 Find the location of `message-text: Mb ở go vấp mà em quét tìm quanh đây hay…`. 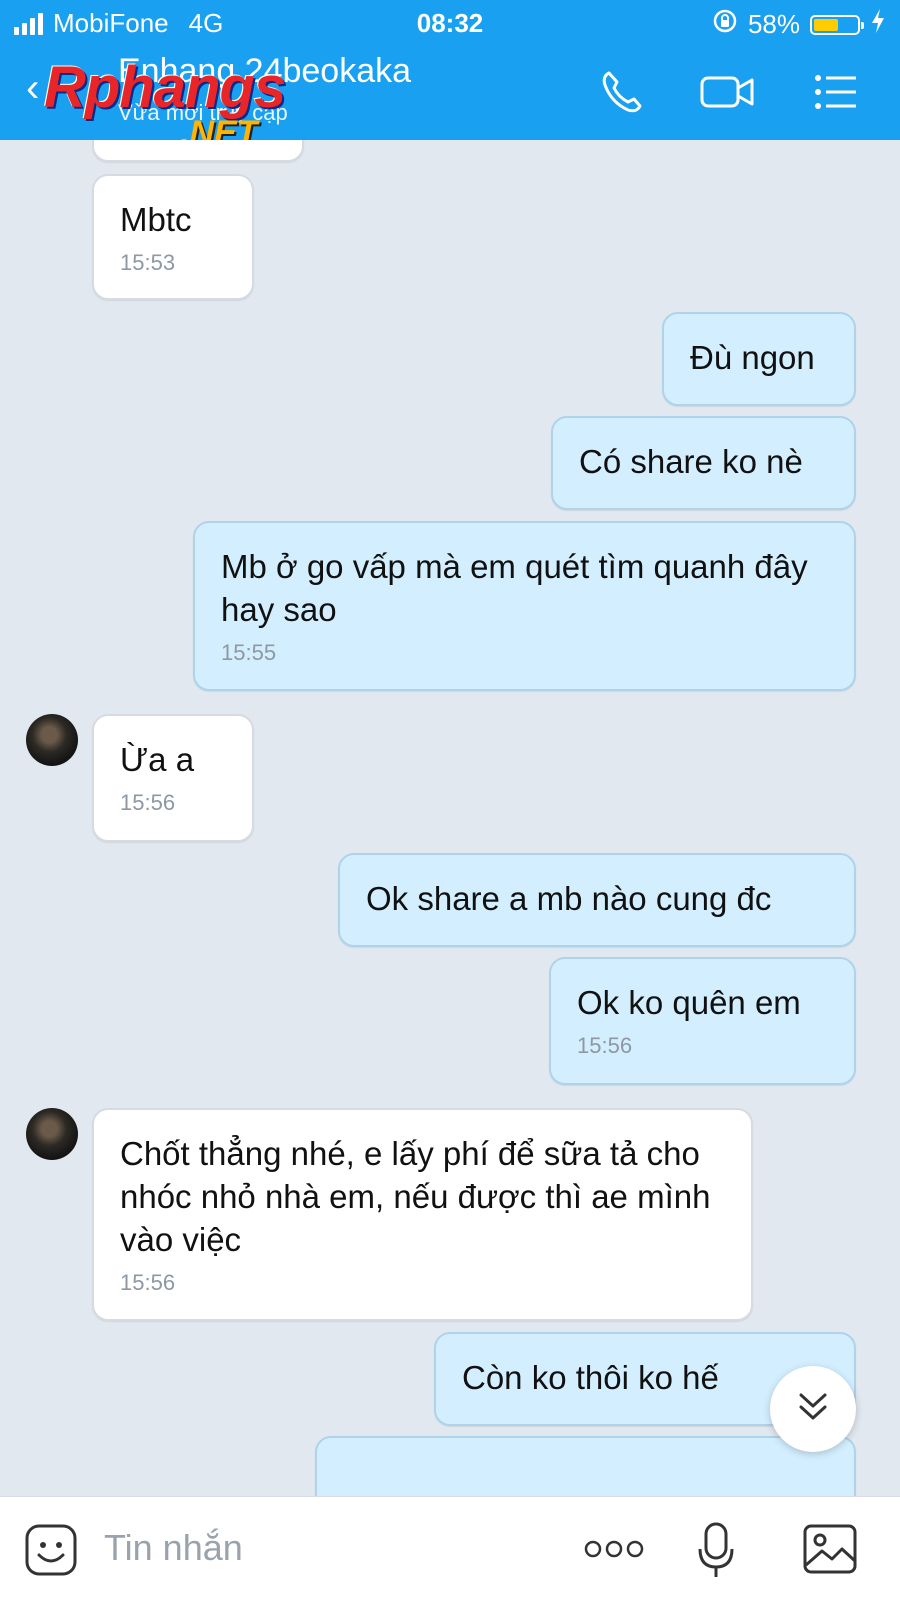

message-text: Mb ở go vấp mà em quét tìm quanh đây hay… is located at coordinates (514, 588).